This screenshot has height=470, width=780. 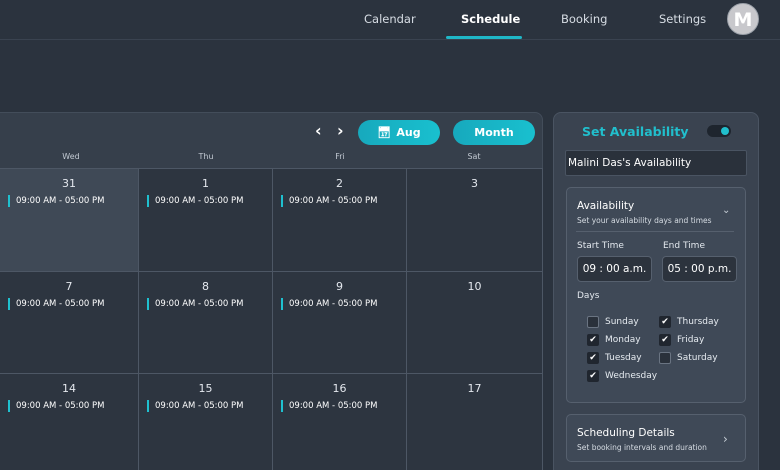 What do you see at coordinates (743, 19) in the screenshot?
I see `avatar: M` at bounding box center [743, 19].